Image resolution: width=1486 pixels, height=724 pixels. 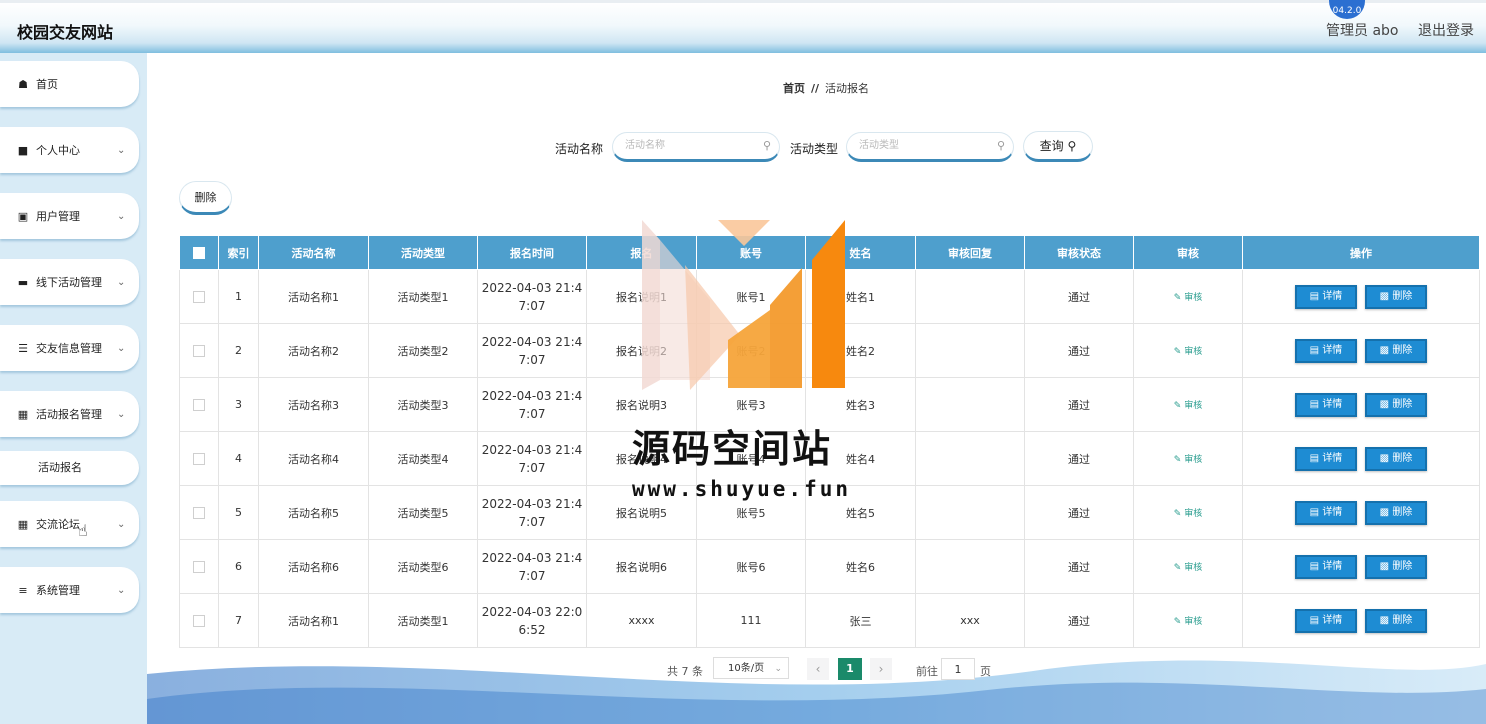 I want to click on sidebar-item-label: 线下活动管理, so click(x=69, y=282).